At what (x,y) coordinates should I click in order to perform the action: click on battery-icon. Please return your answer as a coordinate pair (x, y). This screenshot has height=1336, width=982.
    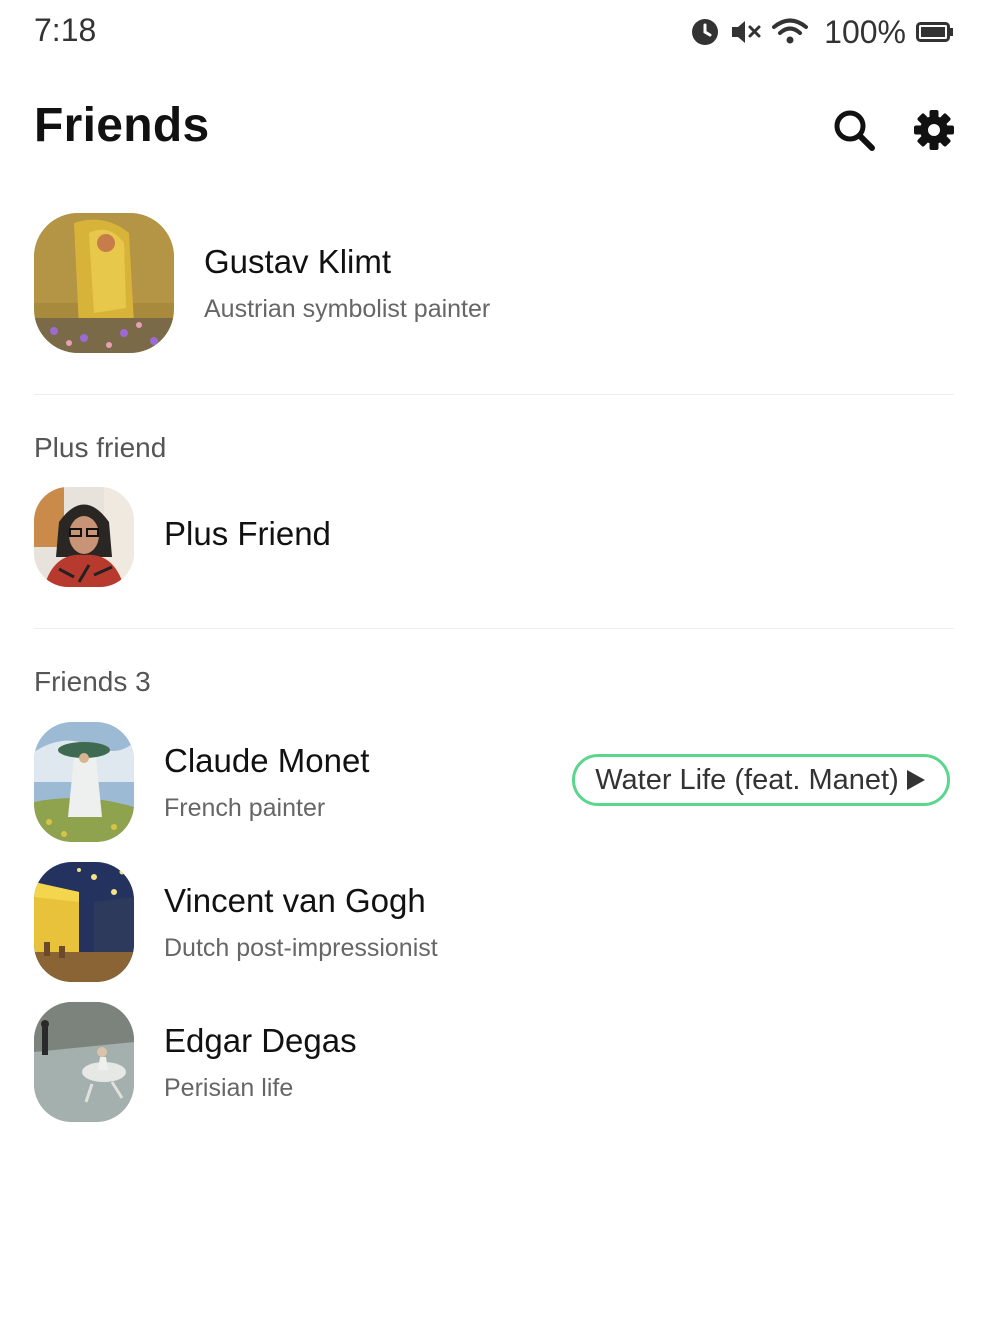
    Looking at the image, I should click on (935, 32).